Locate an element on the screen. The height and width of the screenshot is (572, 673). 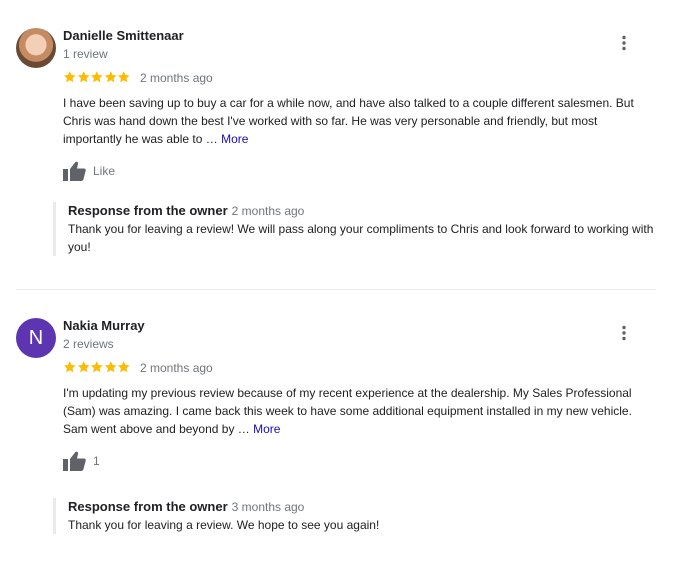
reviewer-avatar is located at coordinates (36, 48).